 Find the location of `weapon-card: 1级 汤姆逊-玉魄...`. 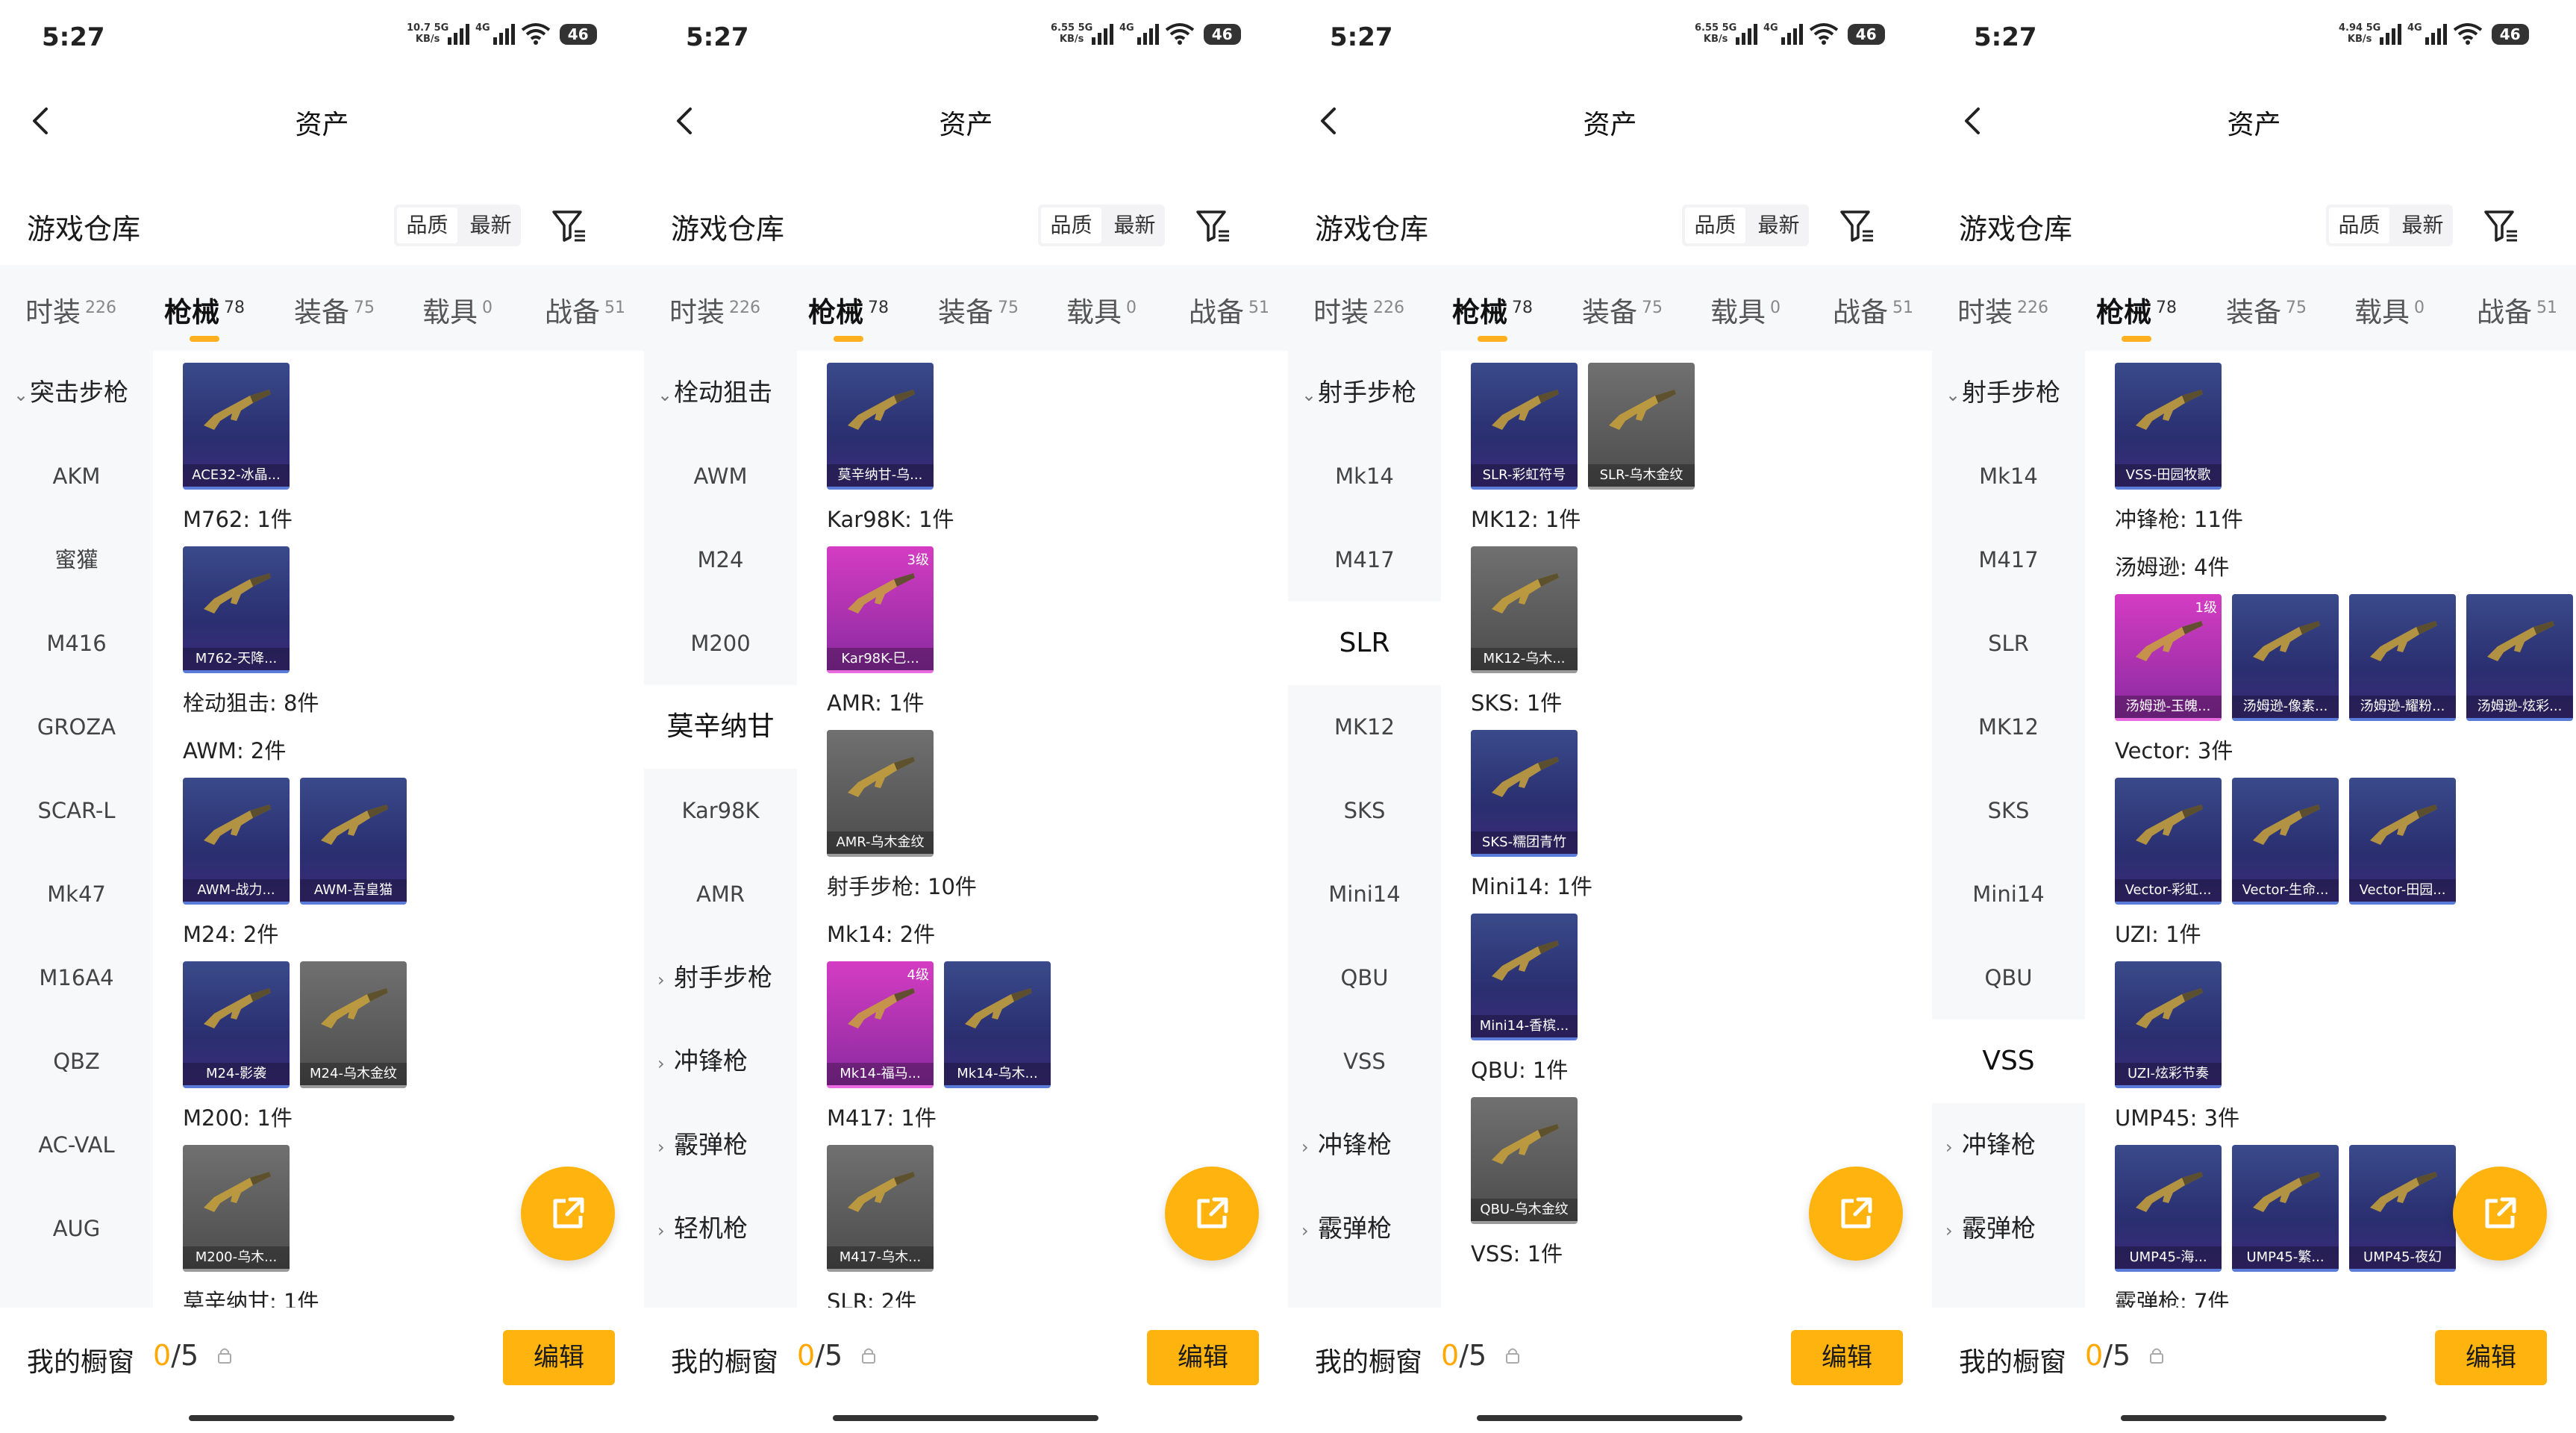

weapon-card: 1级 汤姆逊-玉魄... is located at coordinates (2168, 657).